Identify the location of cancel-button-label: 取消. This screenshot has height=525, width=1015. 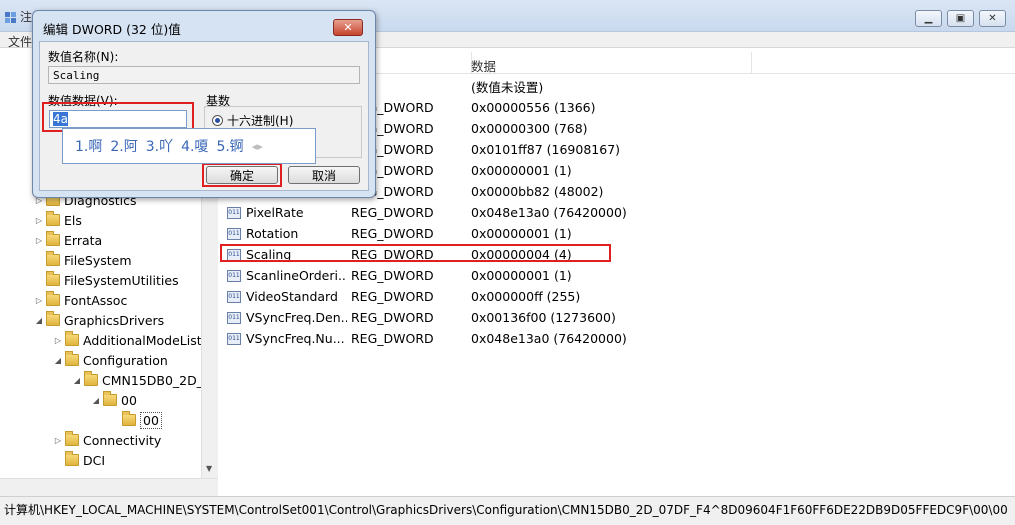
(323, 175).